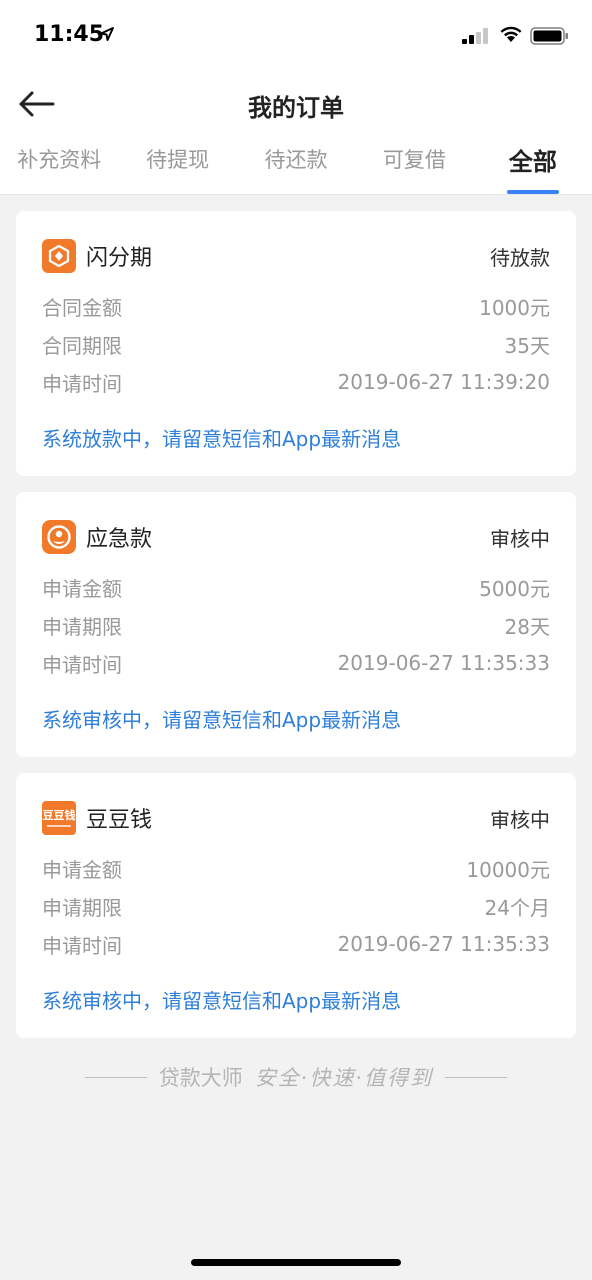 The image size is (592, 1280). What do you see at coordinates (296, 587) in the screenshot?
I see `detail-row: 申请金额 5000元` at bounding box center [296, 587].